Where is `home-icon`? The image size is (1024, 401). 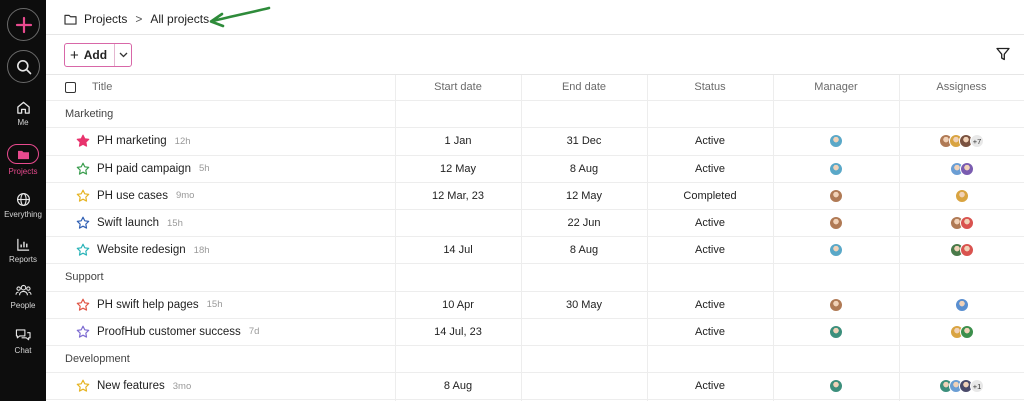 home-icon is located at coordinates (23, 107).